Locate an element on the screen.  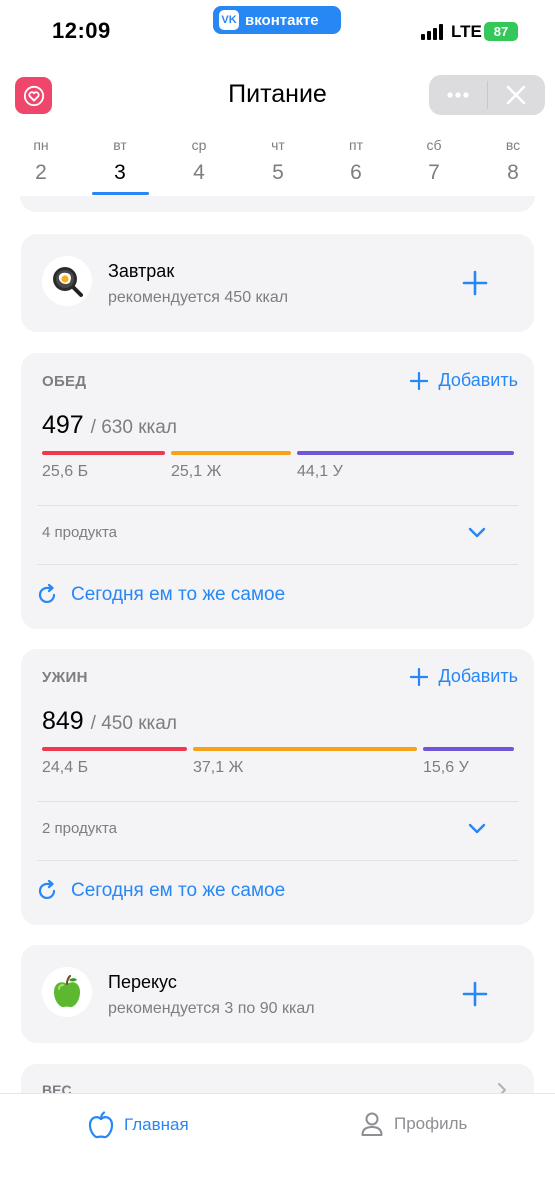
tab-home: Главная is located at coordinates (138, 1125).